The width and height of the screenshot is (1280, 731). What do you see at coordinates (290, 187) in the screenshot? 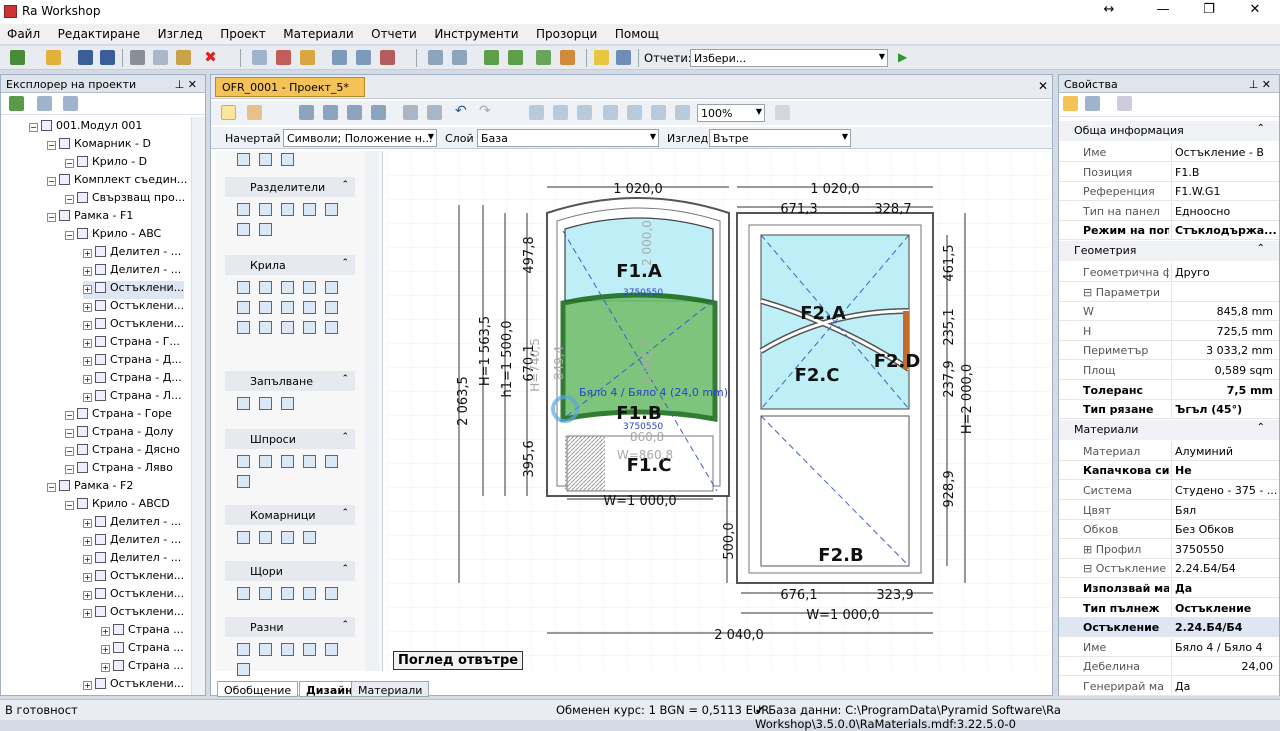
I see `palette-group-header: Разделители ⌃` at bounding box center [290, 187].